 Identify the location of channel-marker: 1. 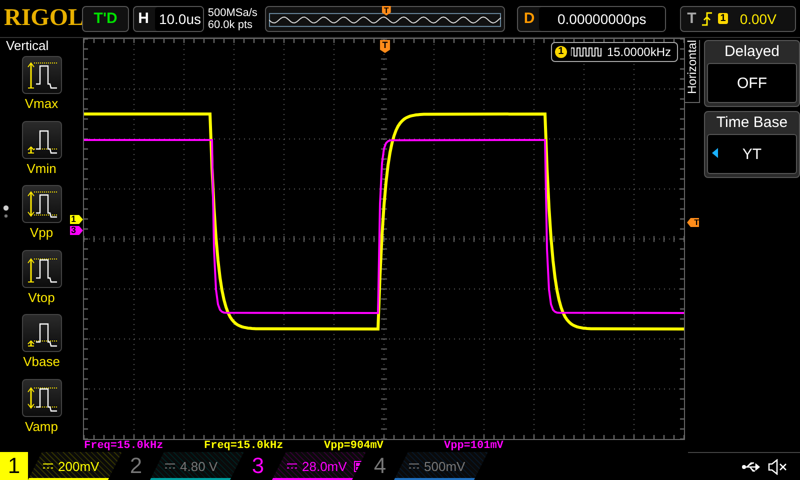
(76, 219).